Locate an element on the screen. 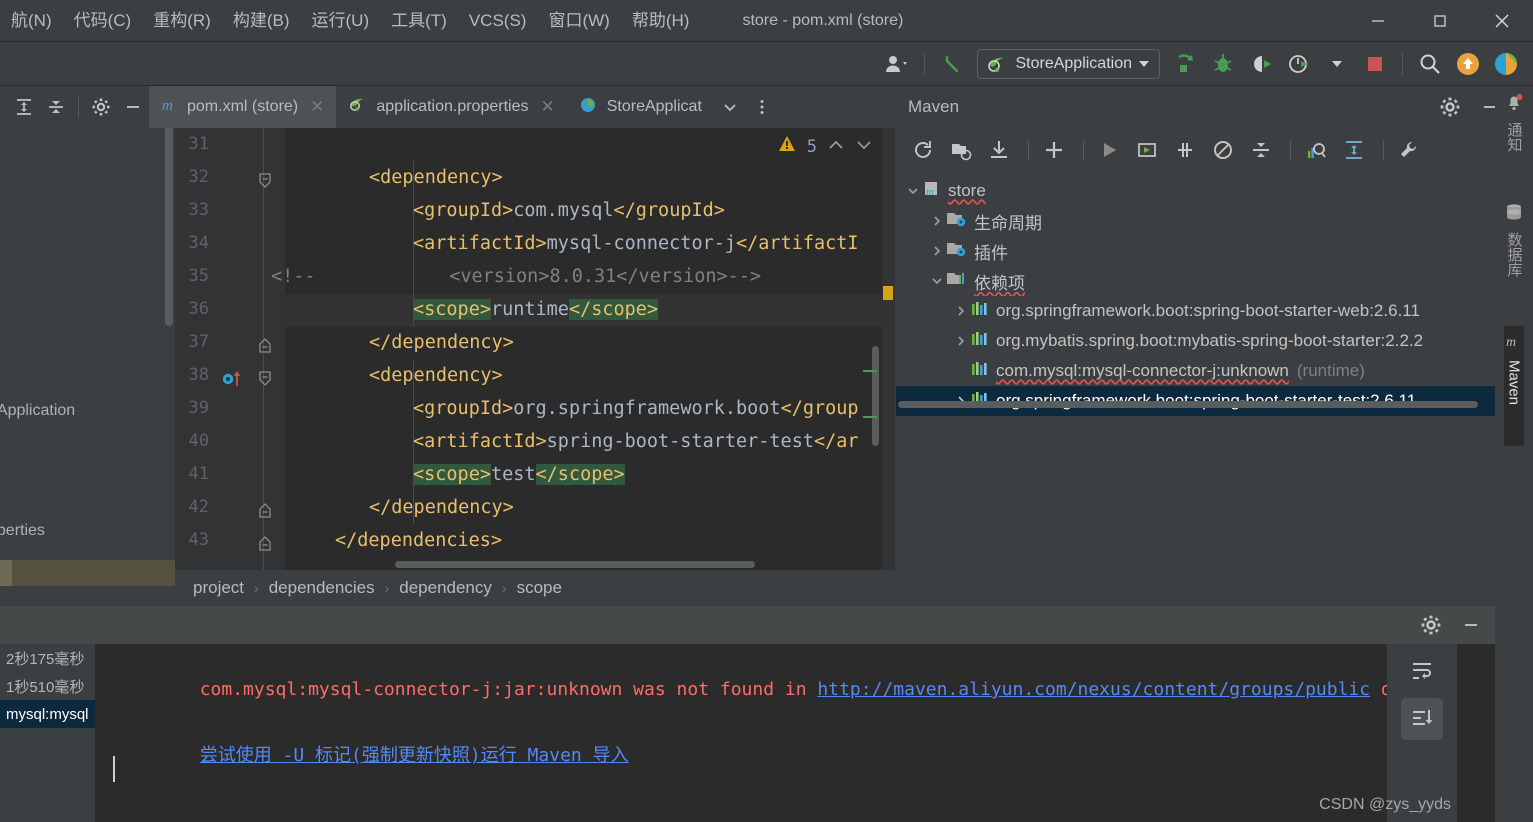  menu-build: 构建(B) is located at coordinates (261, 21).